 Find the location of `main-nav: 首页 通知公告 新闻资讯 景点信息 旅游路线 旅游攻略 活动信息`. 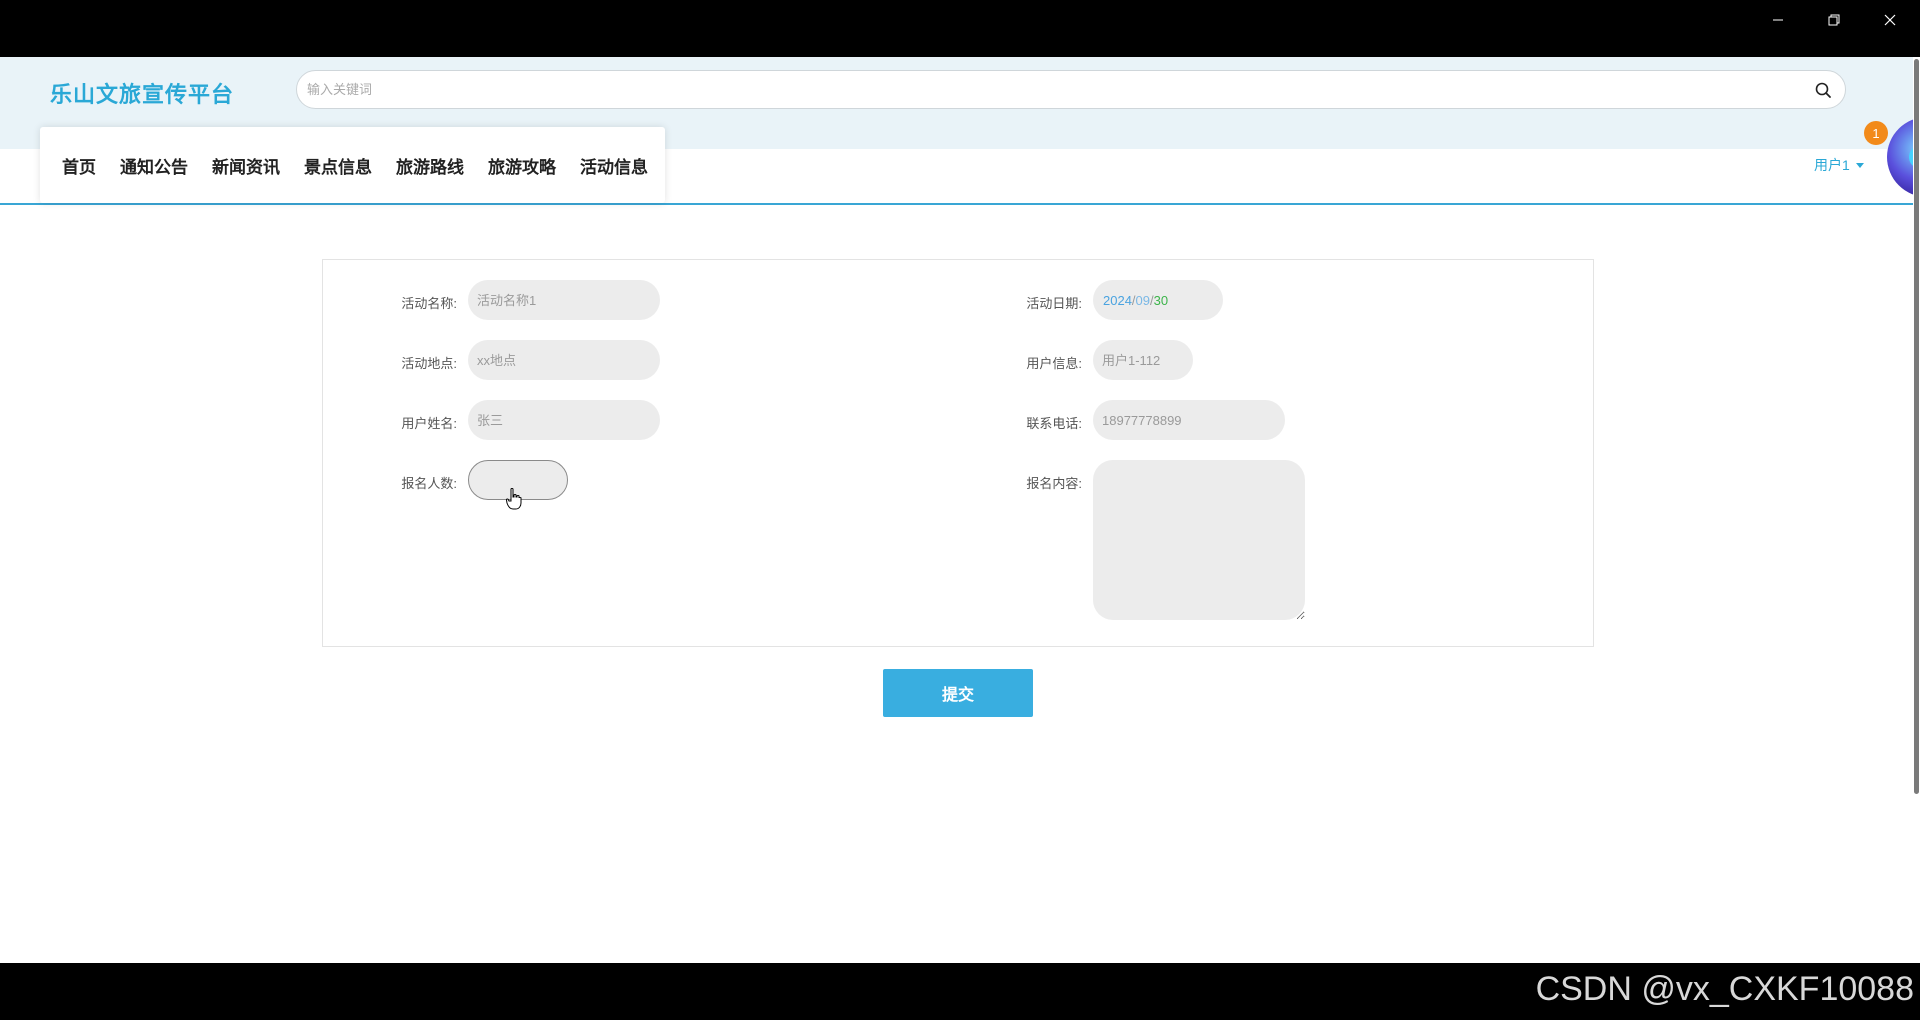

main-nav: 首页 通知公告 新闻资讯 景点信息 旅游路线 旅游攻略 活动信息 is located at coordinates (352, 165).